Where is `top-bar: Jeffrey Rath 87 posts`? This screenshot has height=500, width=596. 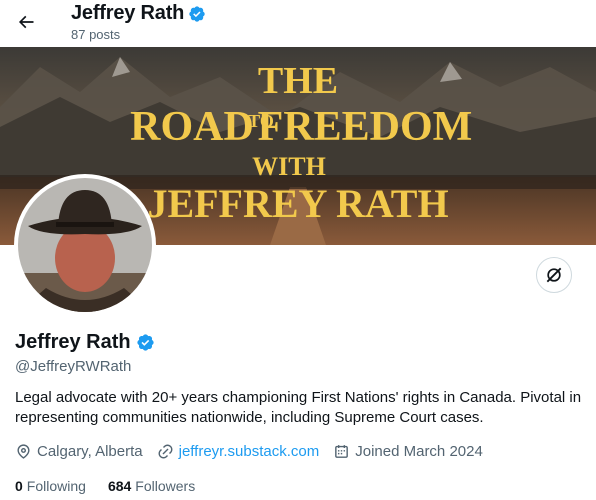 top-bar: Jeffrey Rath 87 posts is located at coordinates (298, 23).